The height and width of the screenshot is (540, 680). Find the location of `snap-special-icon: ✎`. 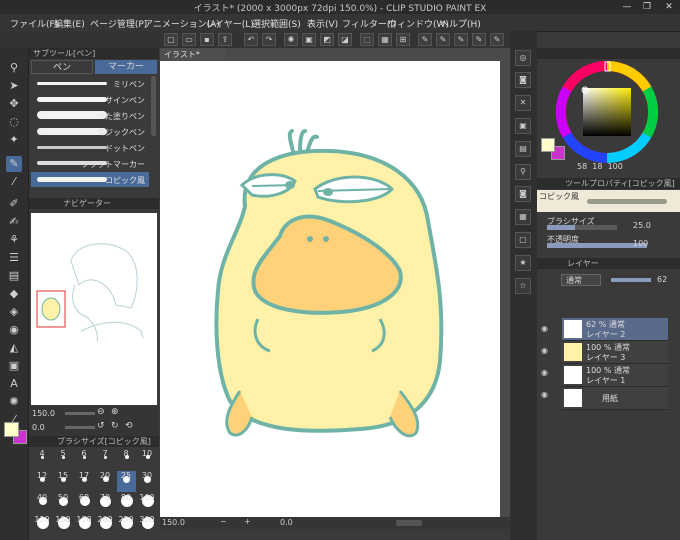

snap-special-icon: ✎ is located at coordinates (461, 39).